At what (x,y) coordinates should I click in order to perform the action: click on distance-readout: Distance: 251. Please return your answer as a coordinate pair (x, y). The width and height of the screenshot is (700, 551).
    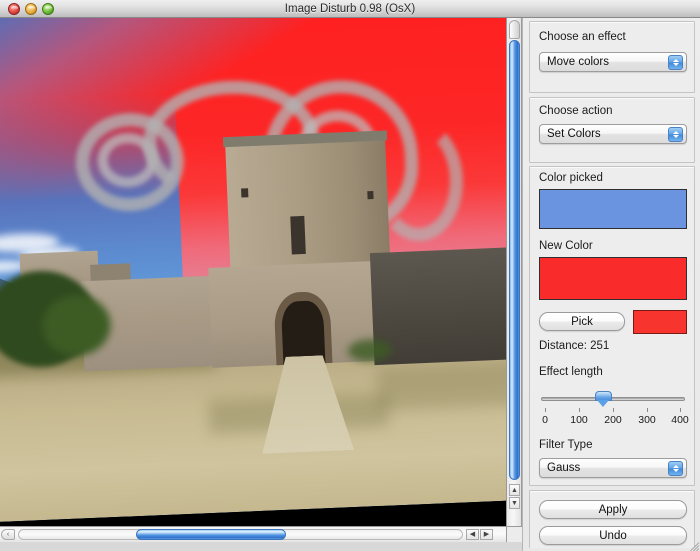
    Looking at the image, I should click on (574, 346).